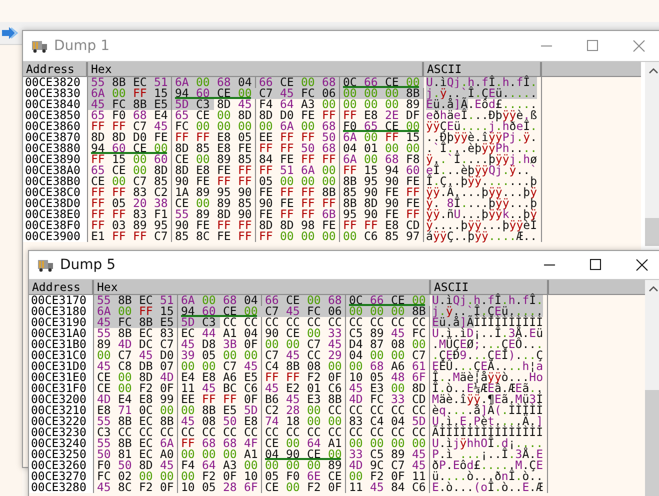 The image size is (659, 496). I want to click on hex-byte: 1A, so click(182, 192).